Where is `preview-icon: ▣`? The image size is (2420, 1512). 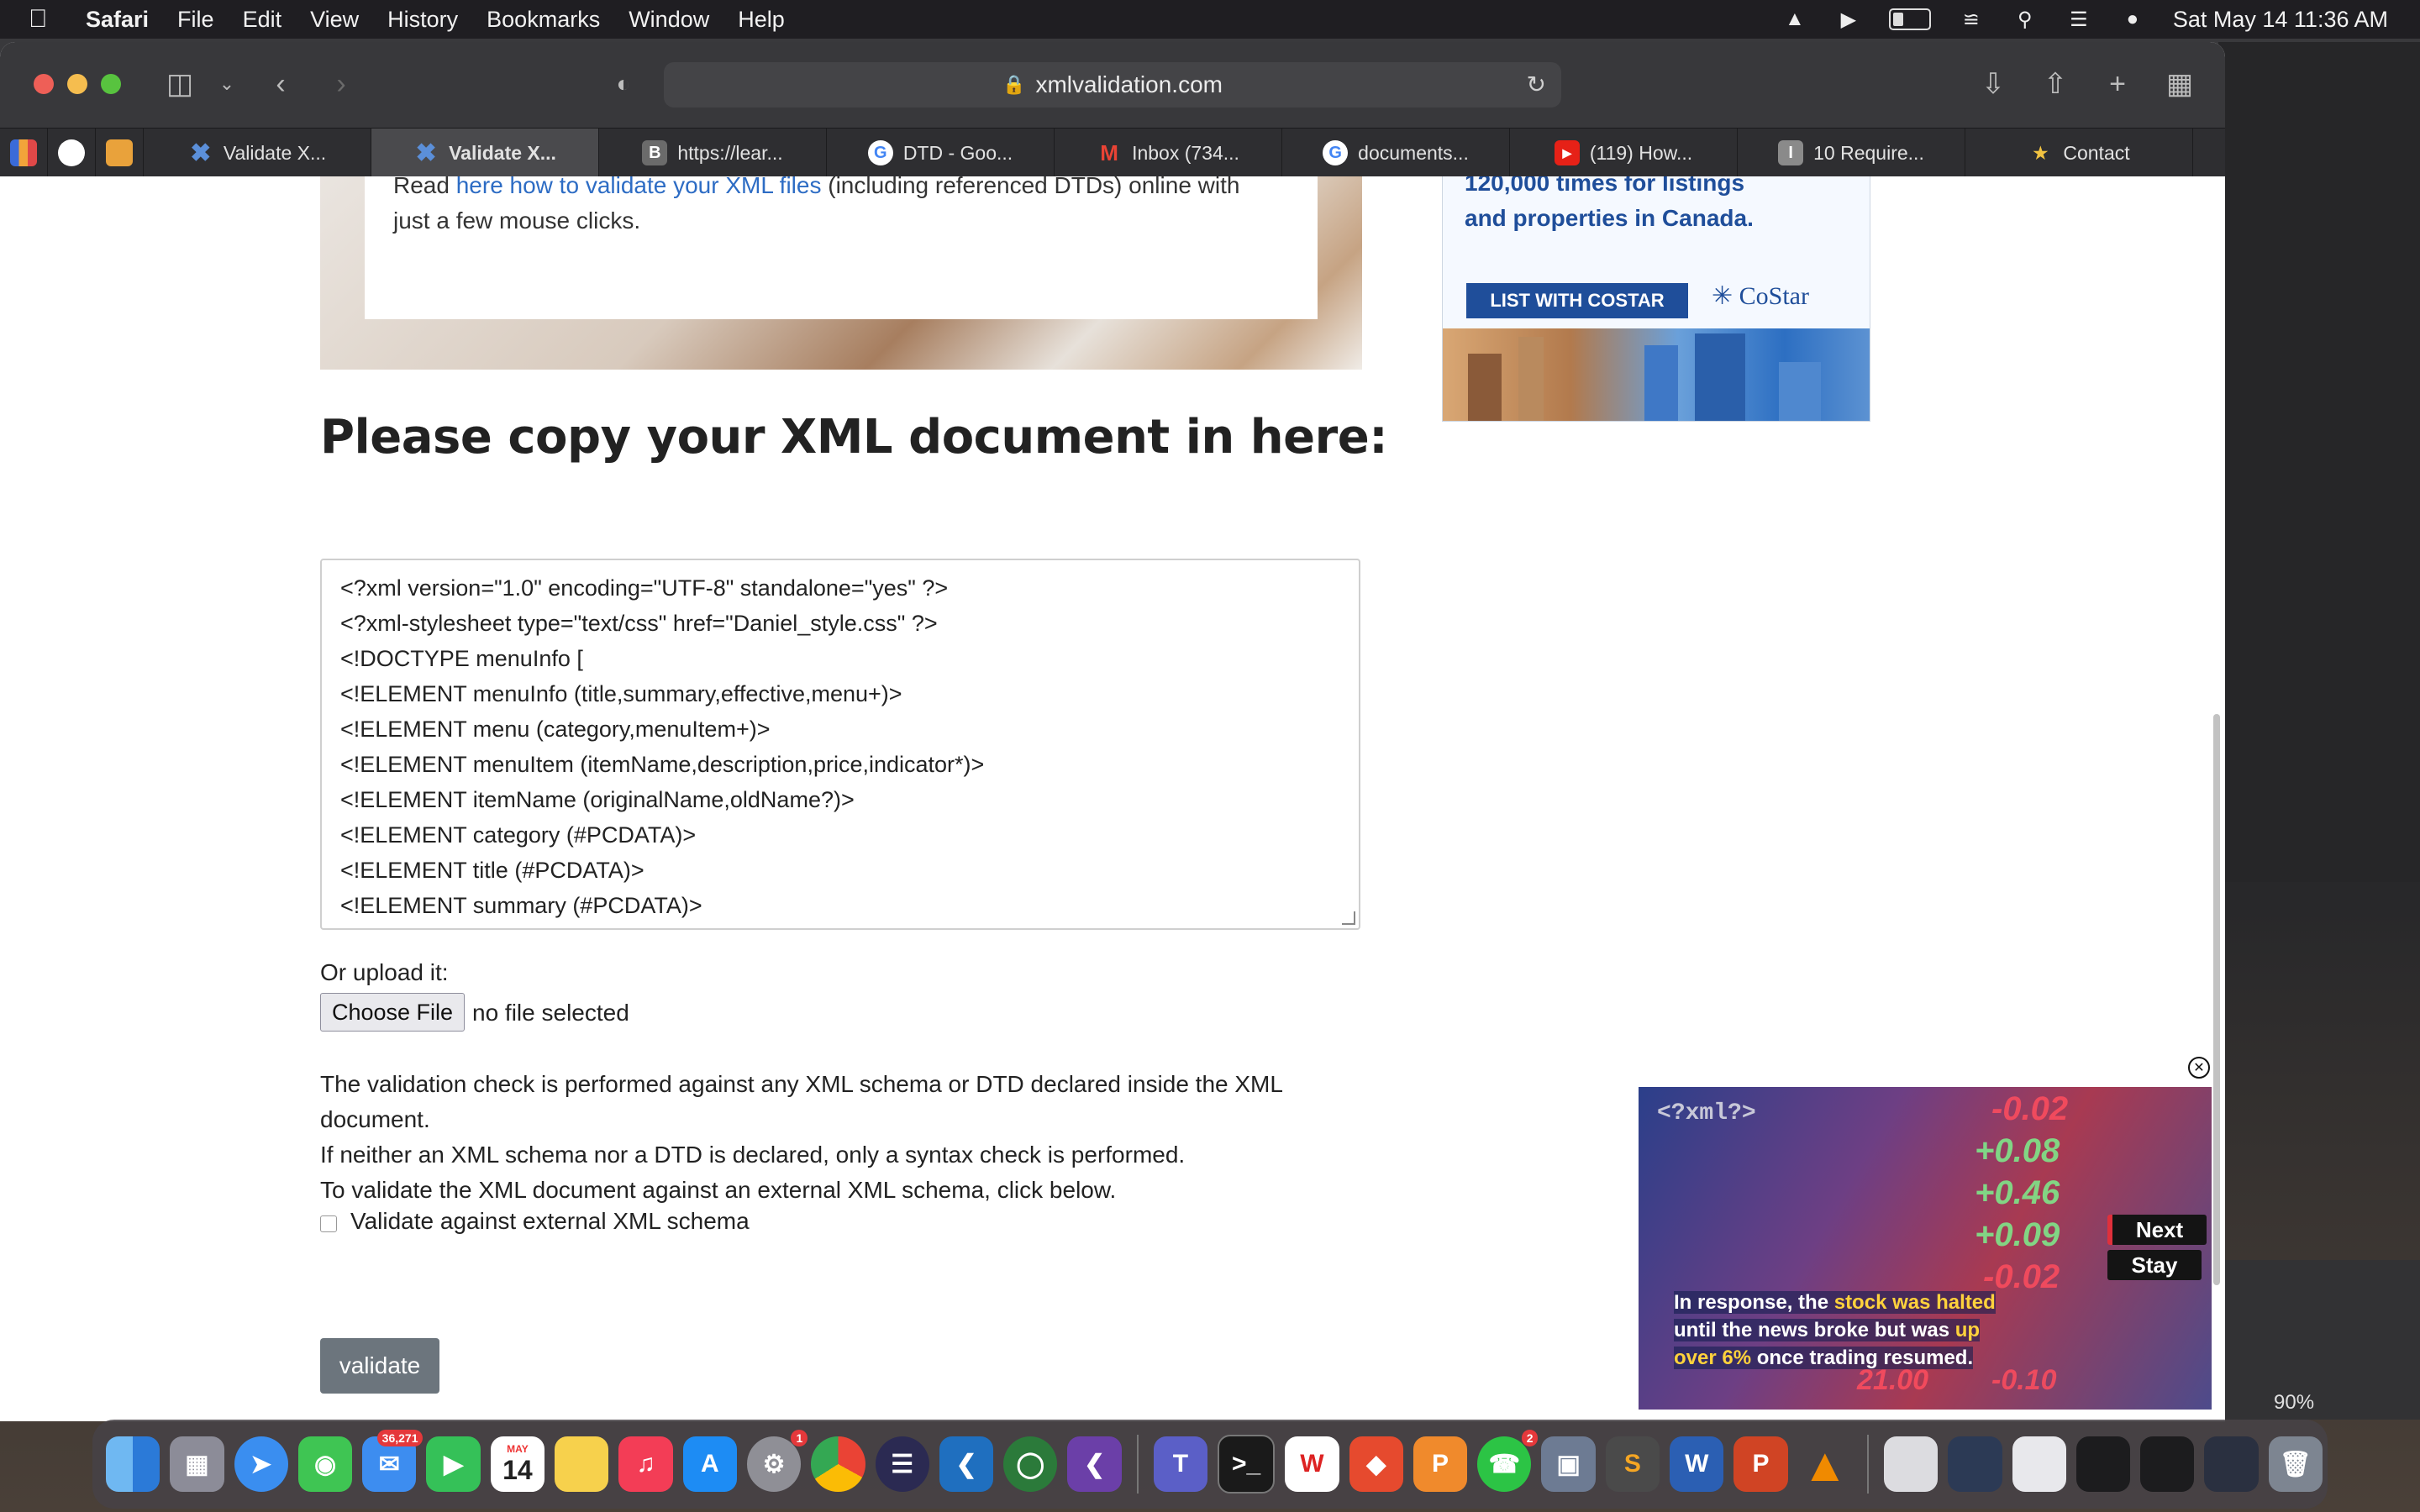
preview-icon: ▣ is located at coordinates (1568, 1464).